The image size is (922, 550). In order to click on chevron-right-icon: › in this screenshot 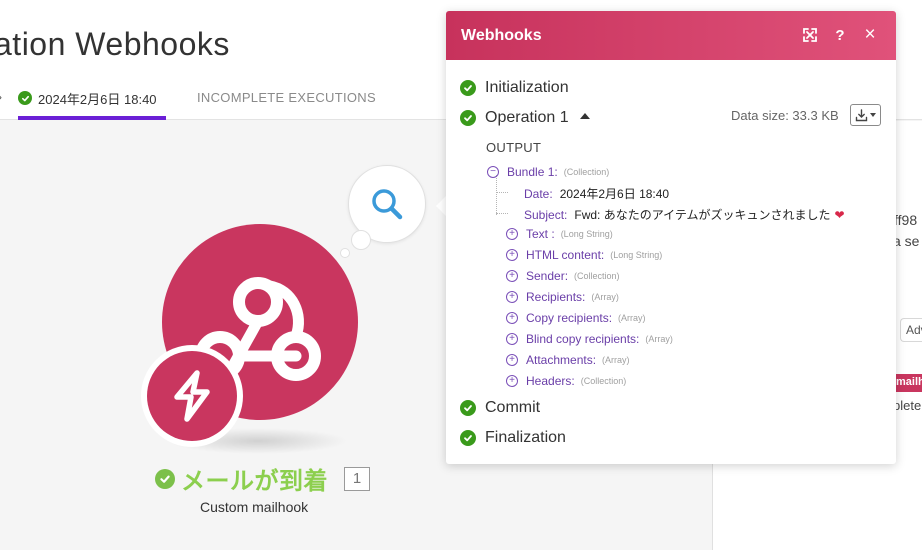, I will do `click(1, 97)`.